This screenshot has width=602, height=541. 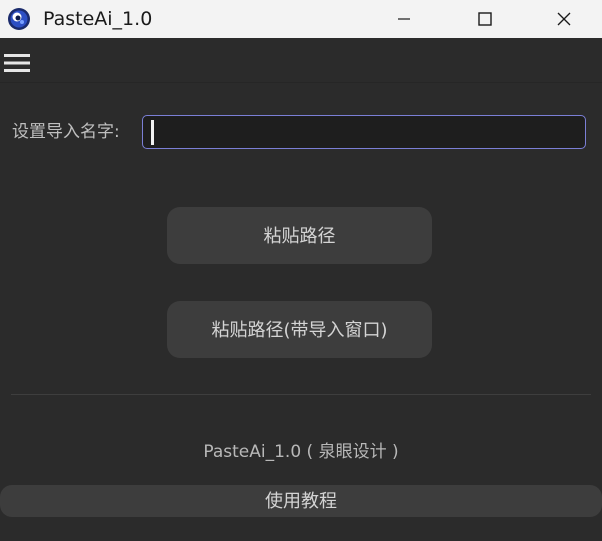 I want to click on maximize-icon, so click(x=485, y=19).